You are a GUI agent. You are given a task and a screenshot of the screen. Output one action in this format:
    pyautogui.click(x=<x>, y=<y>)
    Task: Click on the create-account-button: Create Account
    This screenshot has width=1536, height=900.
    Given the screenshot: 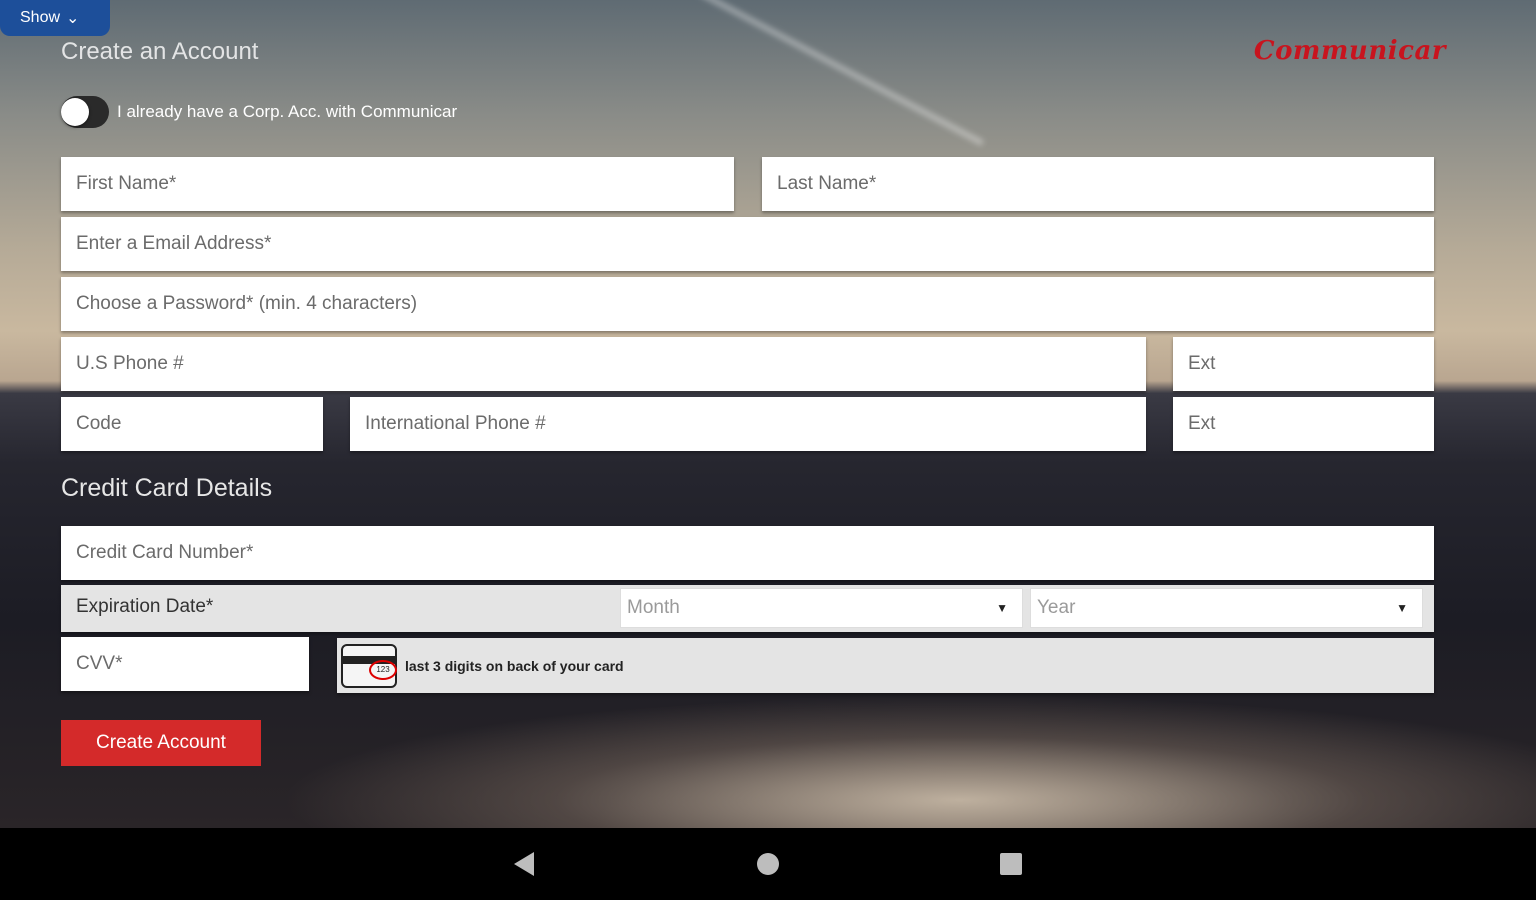 What is the action you would take?
    pyautogui.click(x=161, y=743)
    